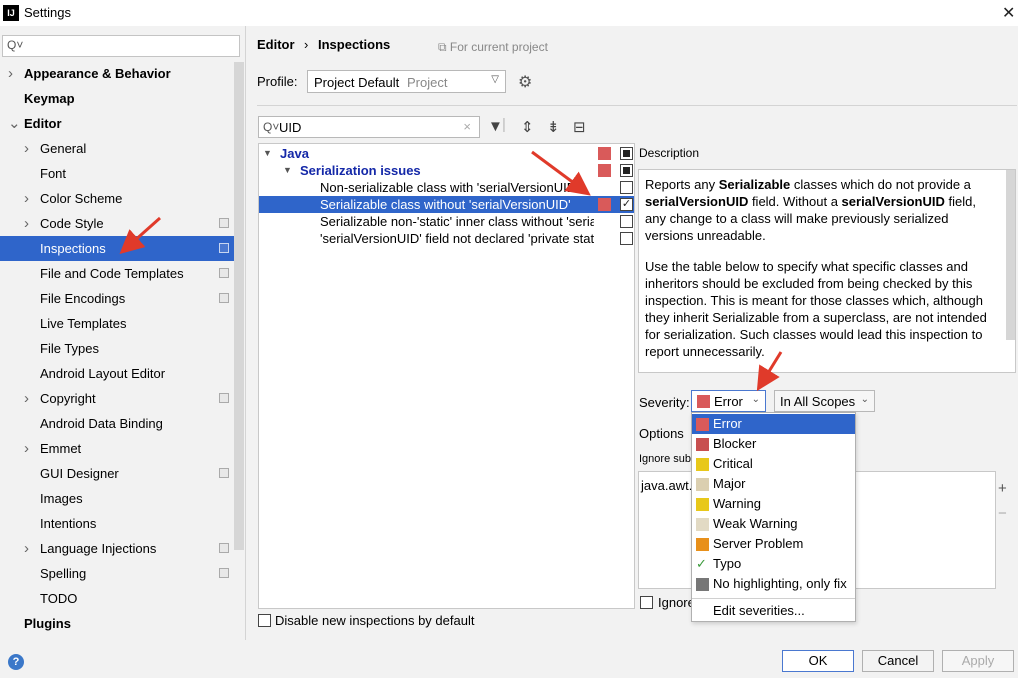  Describe the element at coordinates (646, 602) in the screenshot. I see `ignore-checkbox` at that location.